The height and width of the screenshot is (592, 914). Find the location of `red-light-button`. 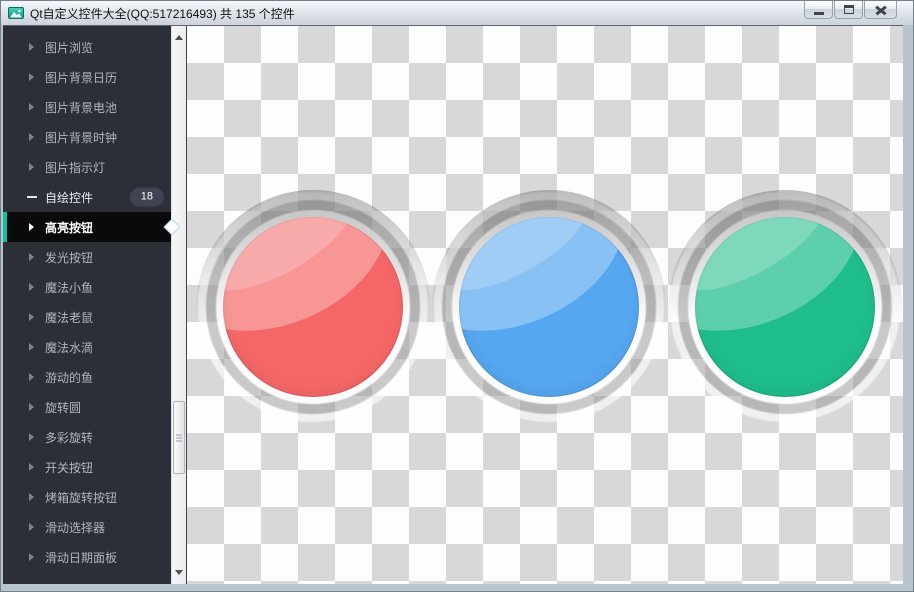

red-light-button is located at coordinates (313, 307).